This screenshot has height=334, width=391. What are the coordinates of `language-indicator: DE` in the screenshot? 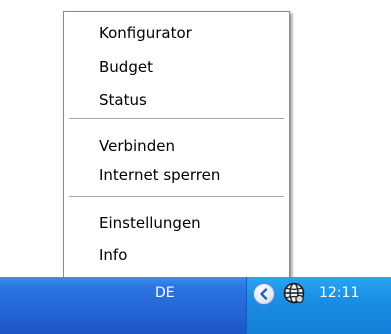 It's located at (165, 293).